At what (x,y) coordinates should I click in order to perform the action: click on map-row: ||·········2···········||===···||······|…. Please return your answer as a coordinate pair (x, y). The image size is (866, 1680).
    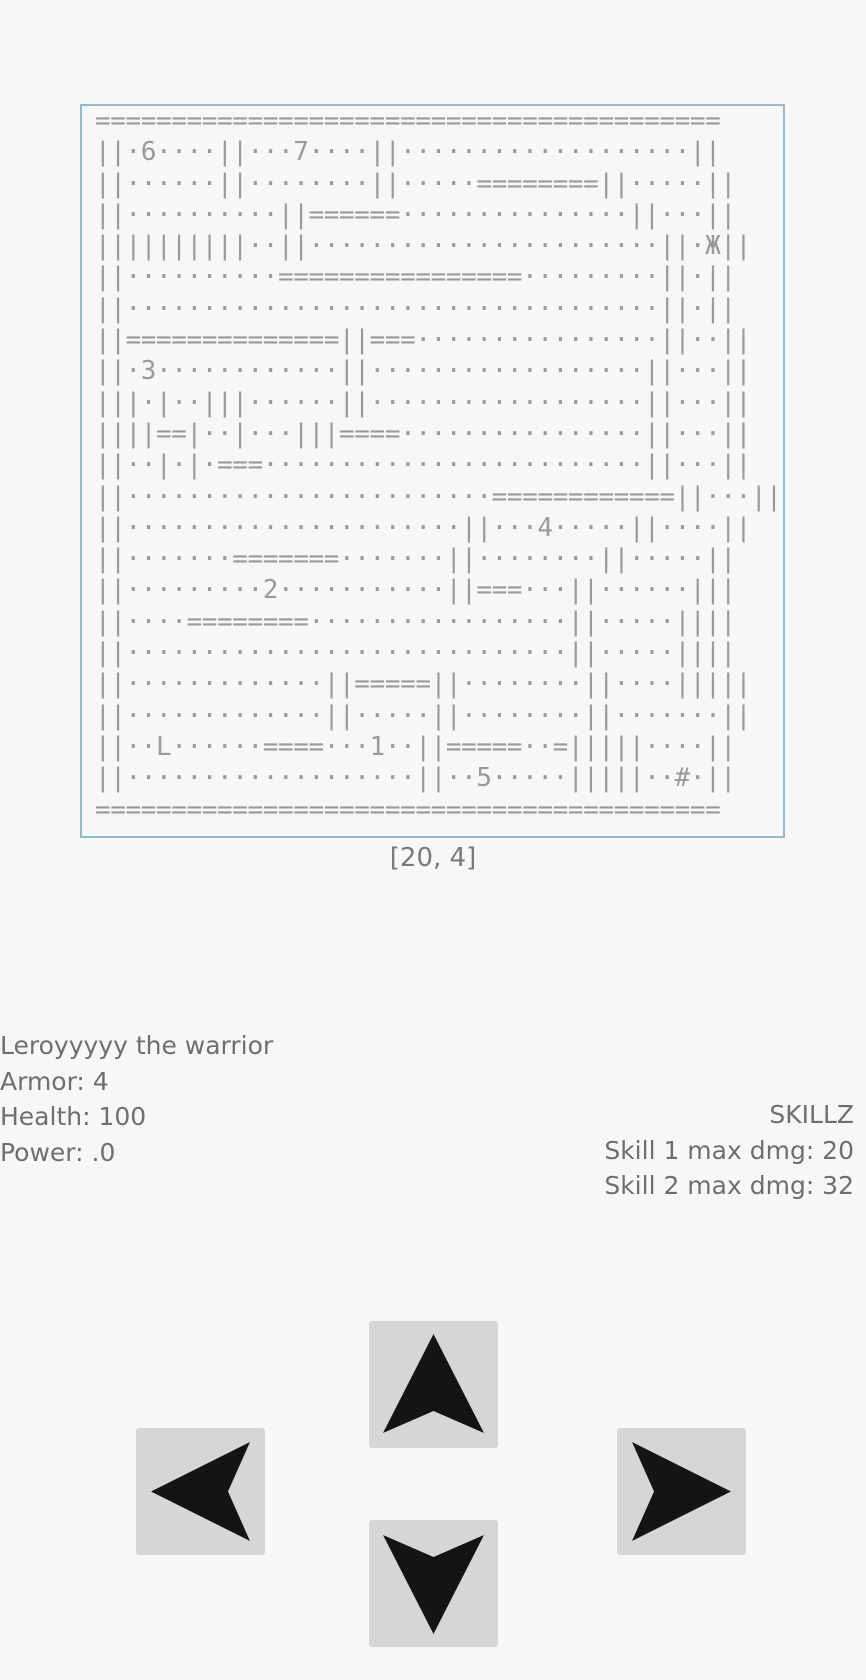
    Looking at the image, I should click on (415, 590).